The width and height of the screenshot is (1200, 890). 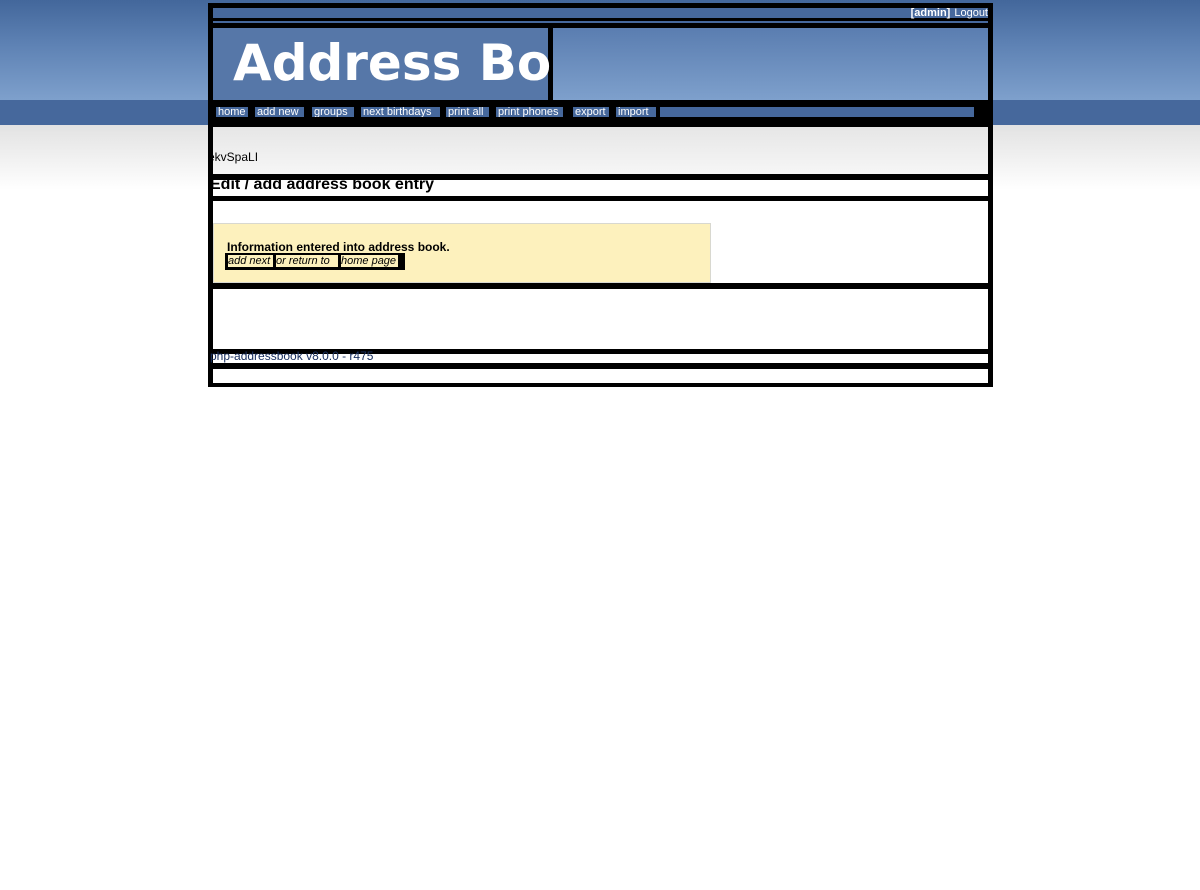 I want to click on logo: Address Book, so click(x=416, y=64).